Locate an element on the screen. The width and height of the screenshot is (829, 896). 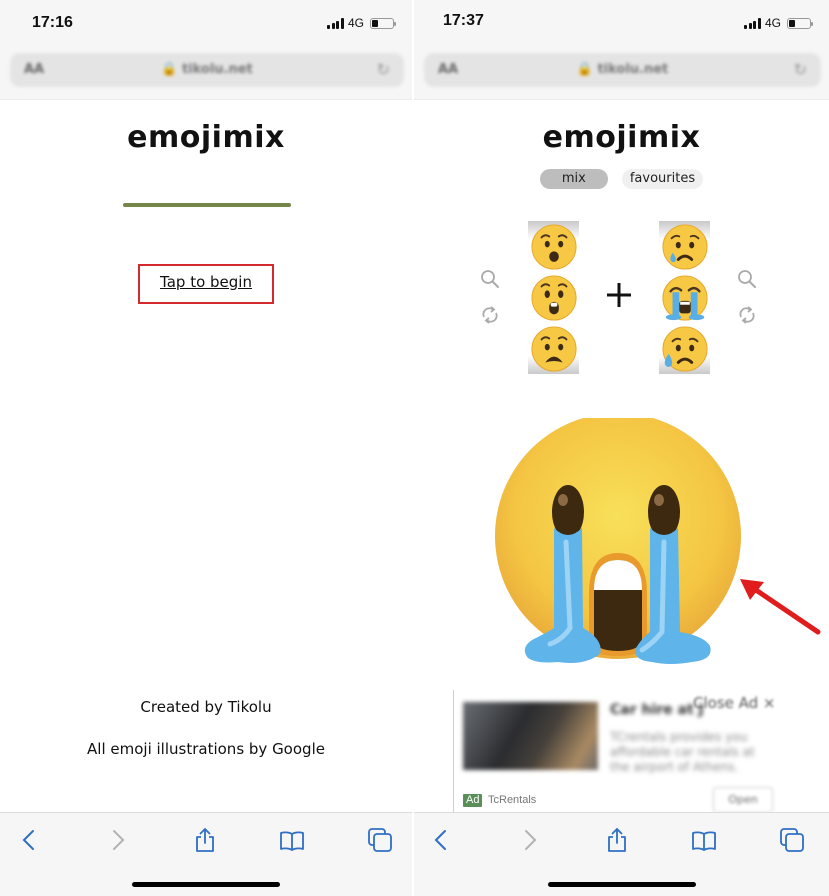
hushed-face-icon is located at coordinates (553, 246).